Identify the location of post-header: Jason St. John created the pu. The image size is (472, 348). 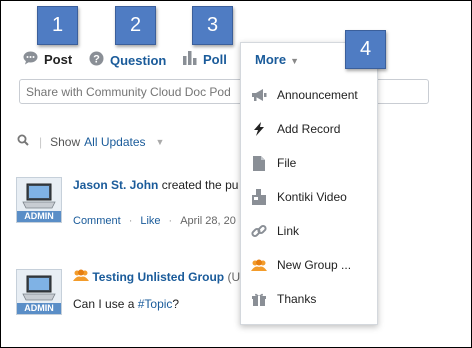
(155, 185).